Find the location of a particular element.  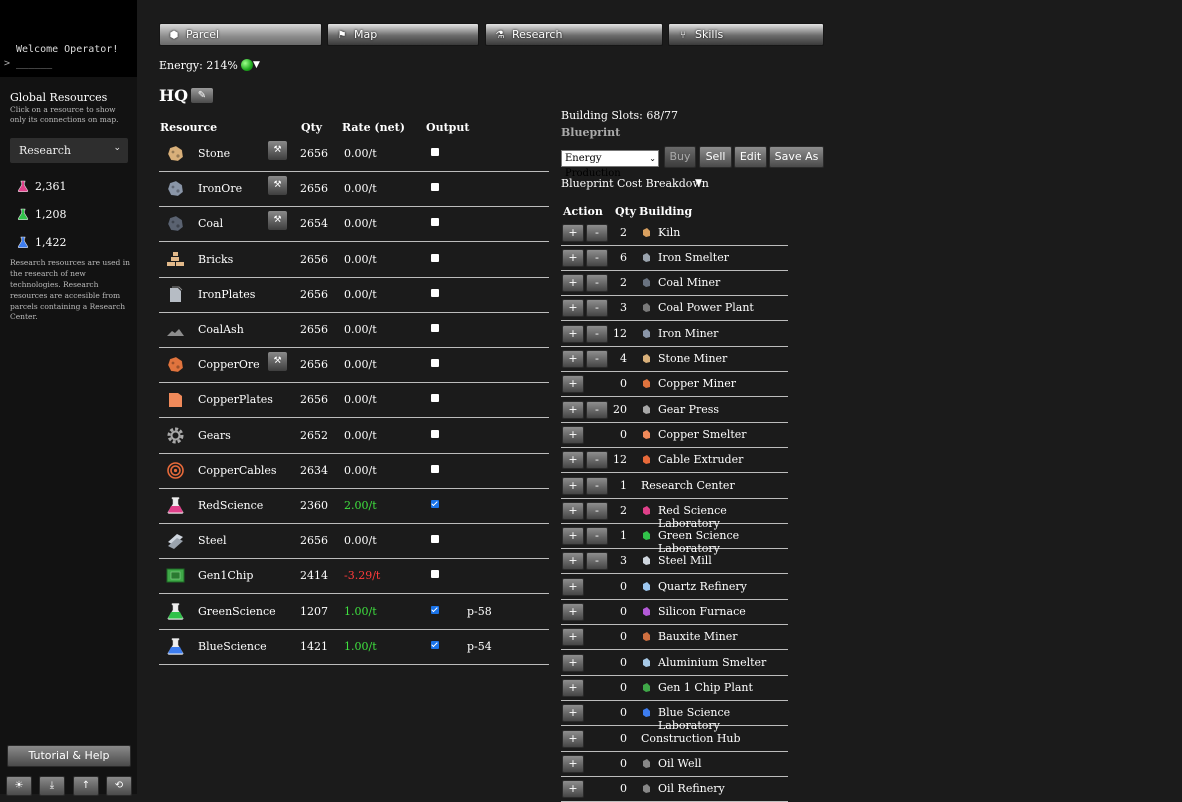

resource-row: BlueScience 1421 1.00/t p-54 is located at coordinates (354, 647).